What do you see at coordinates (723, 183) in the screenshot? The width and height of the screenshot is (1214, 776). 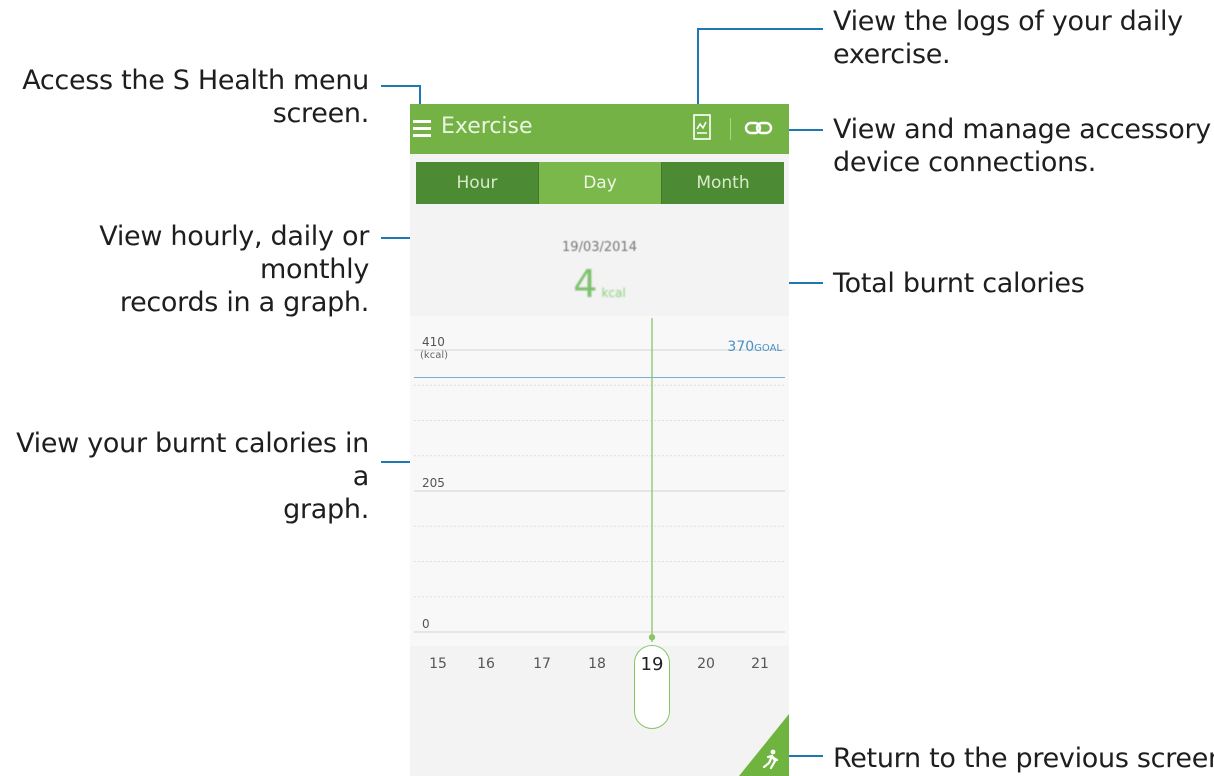 I see `tab-month: Month` at bounding box center [723, 183].